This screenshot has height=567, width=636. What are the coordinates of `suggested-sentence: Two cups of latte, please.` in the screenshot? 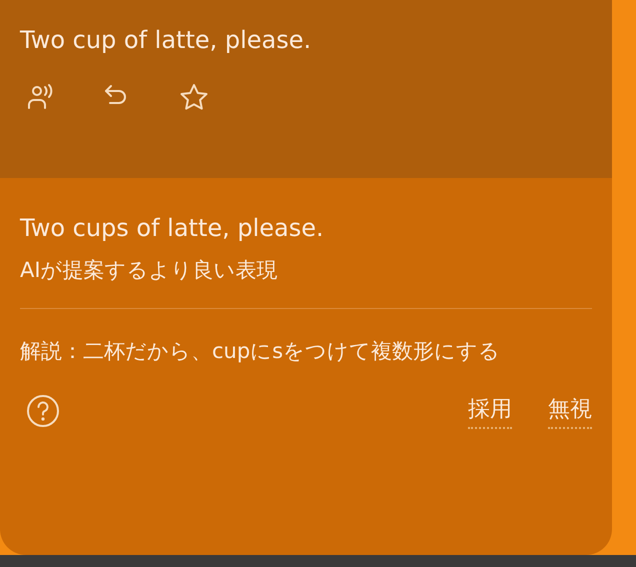 It's located at (172, 228).